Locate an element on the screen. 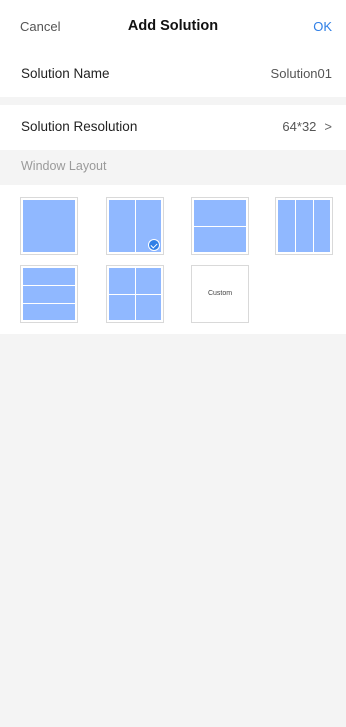 The image size is (346, 727). solution-resolution-value-group: 64*32 > is located at coordinates (307, 126).